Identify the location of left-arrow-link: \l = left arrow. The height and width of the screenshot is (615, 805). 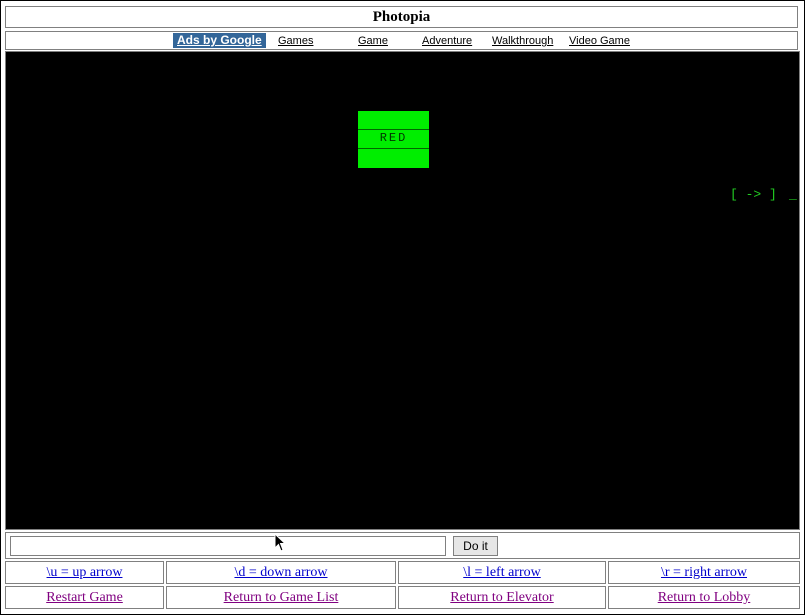
(501, 572).